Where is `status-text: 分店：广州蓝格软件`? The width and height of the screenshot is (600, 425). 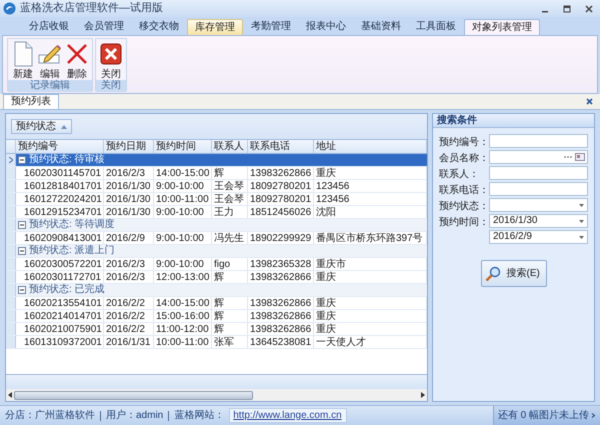
status-text: 分店：广州蓝格软件 is located at coordinates (50, 415).